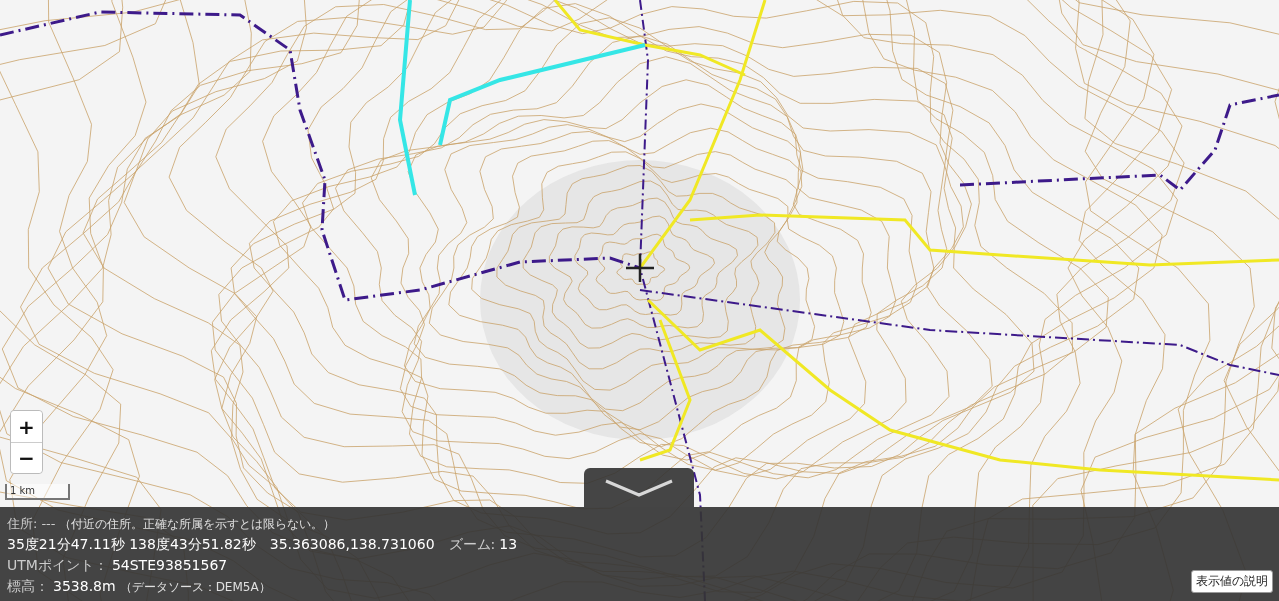  What do you see at coordinates (352, 544) in the screenshot?
I see `decimal-coordinates: 35.363086,138.731060` at bounding box center [352, 544].